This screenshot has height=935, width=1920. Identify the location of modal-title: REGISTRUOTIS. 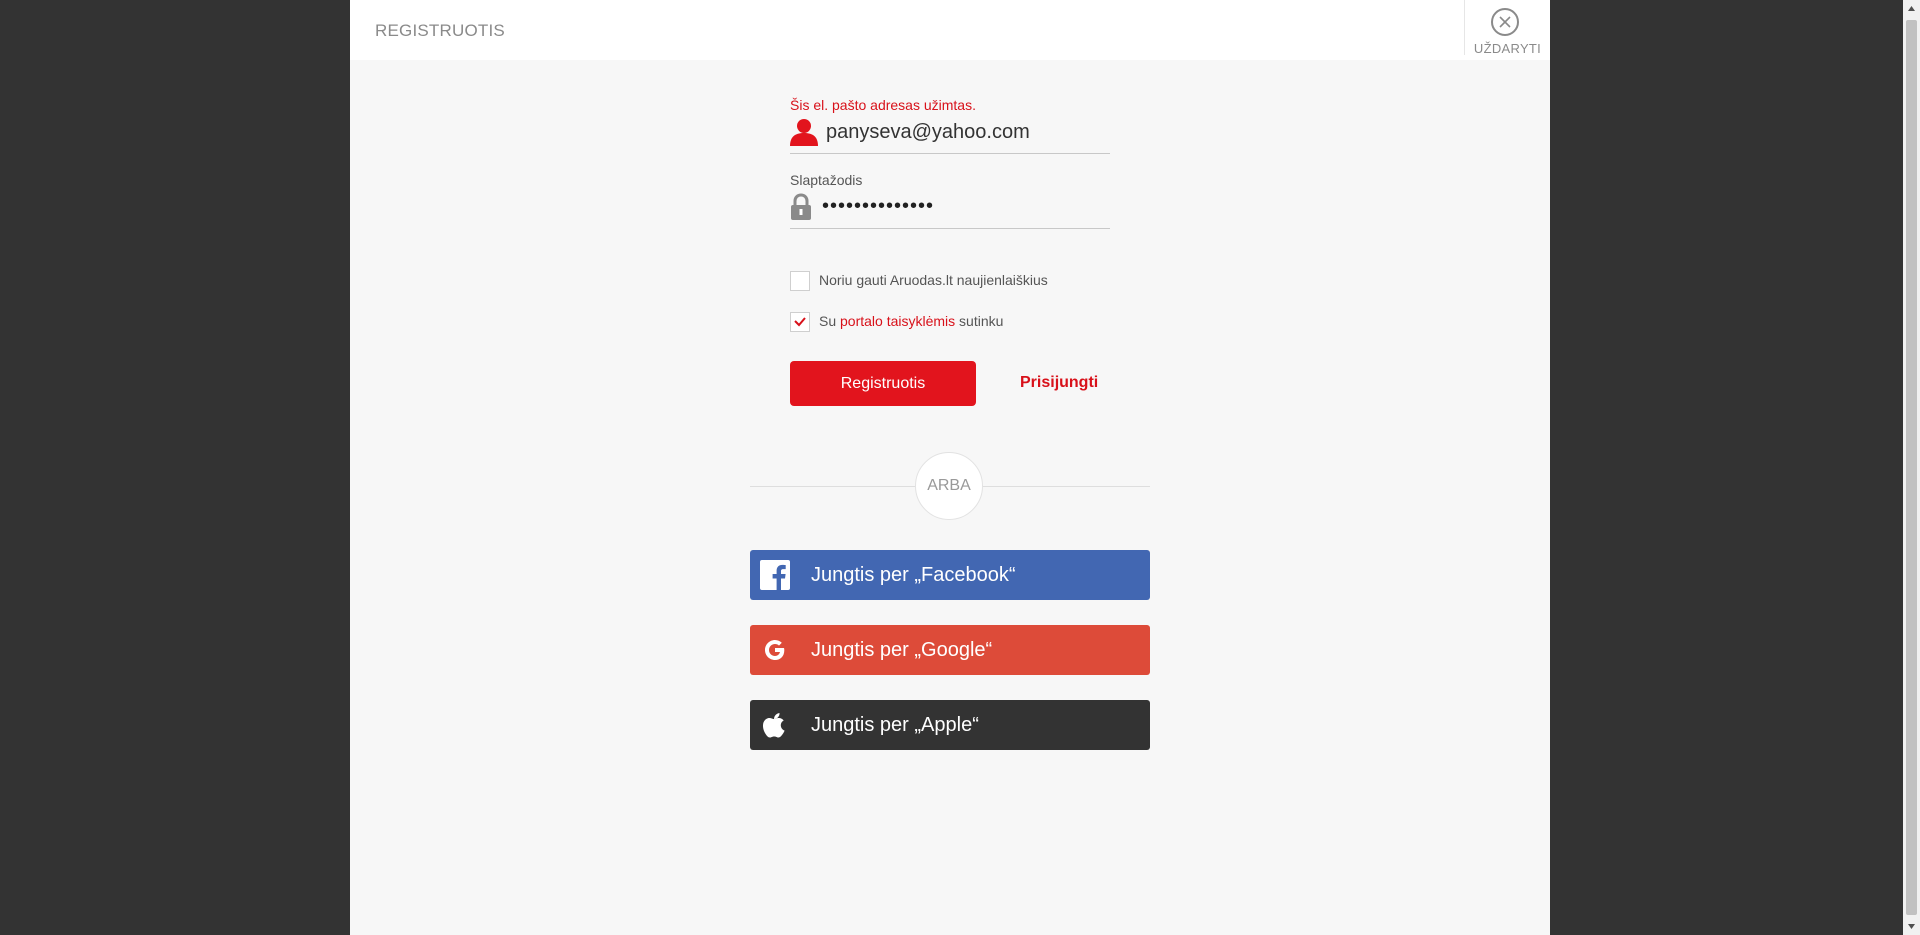
(440, 30).